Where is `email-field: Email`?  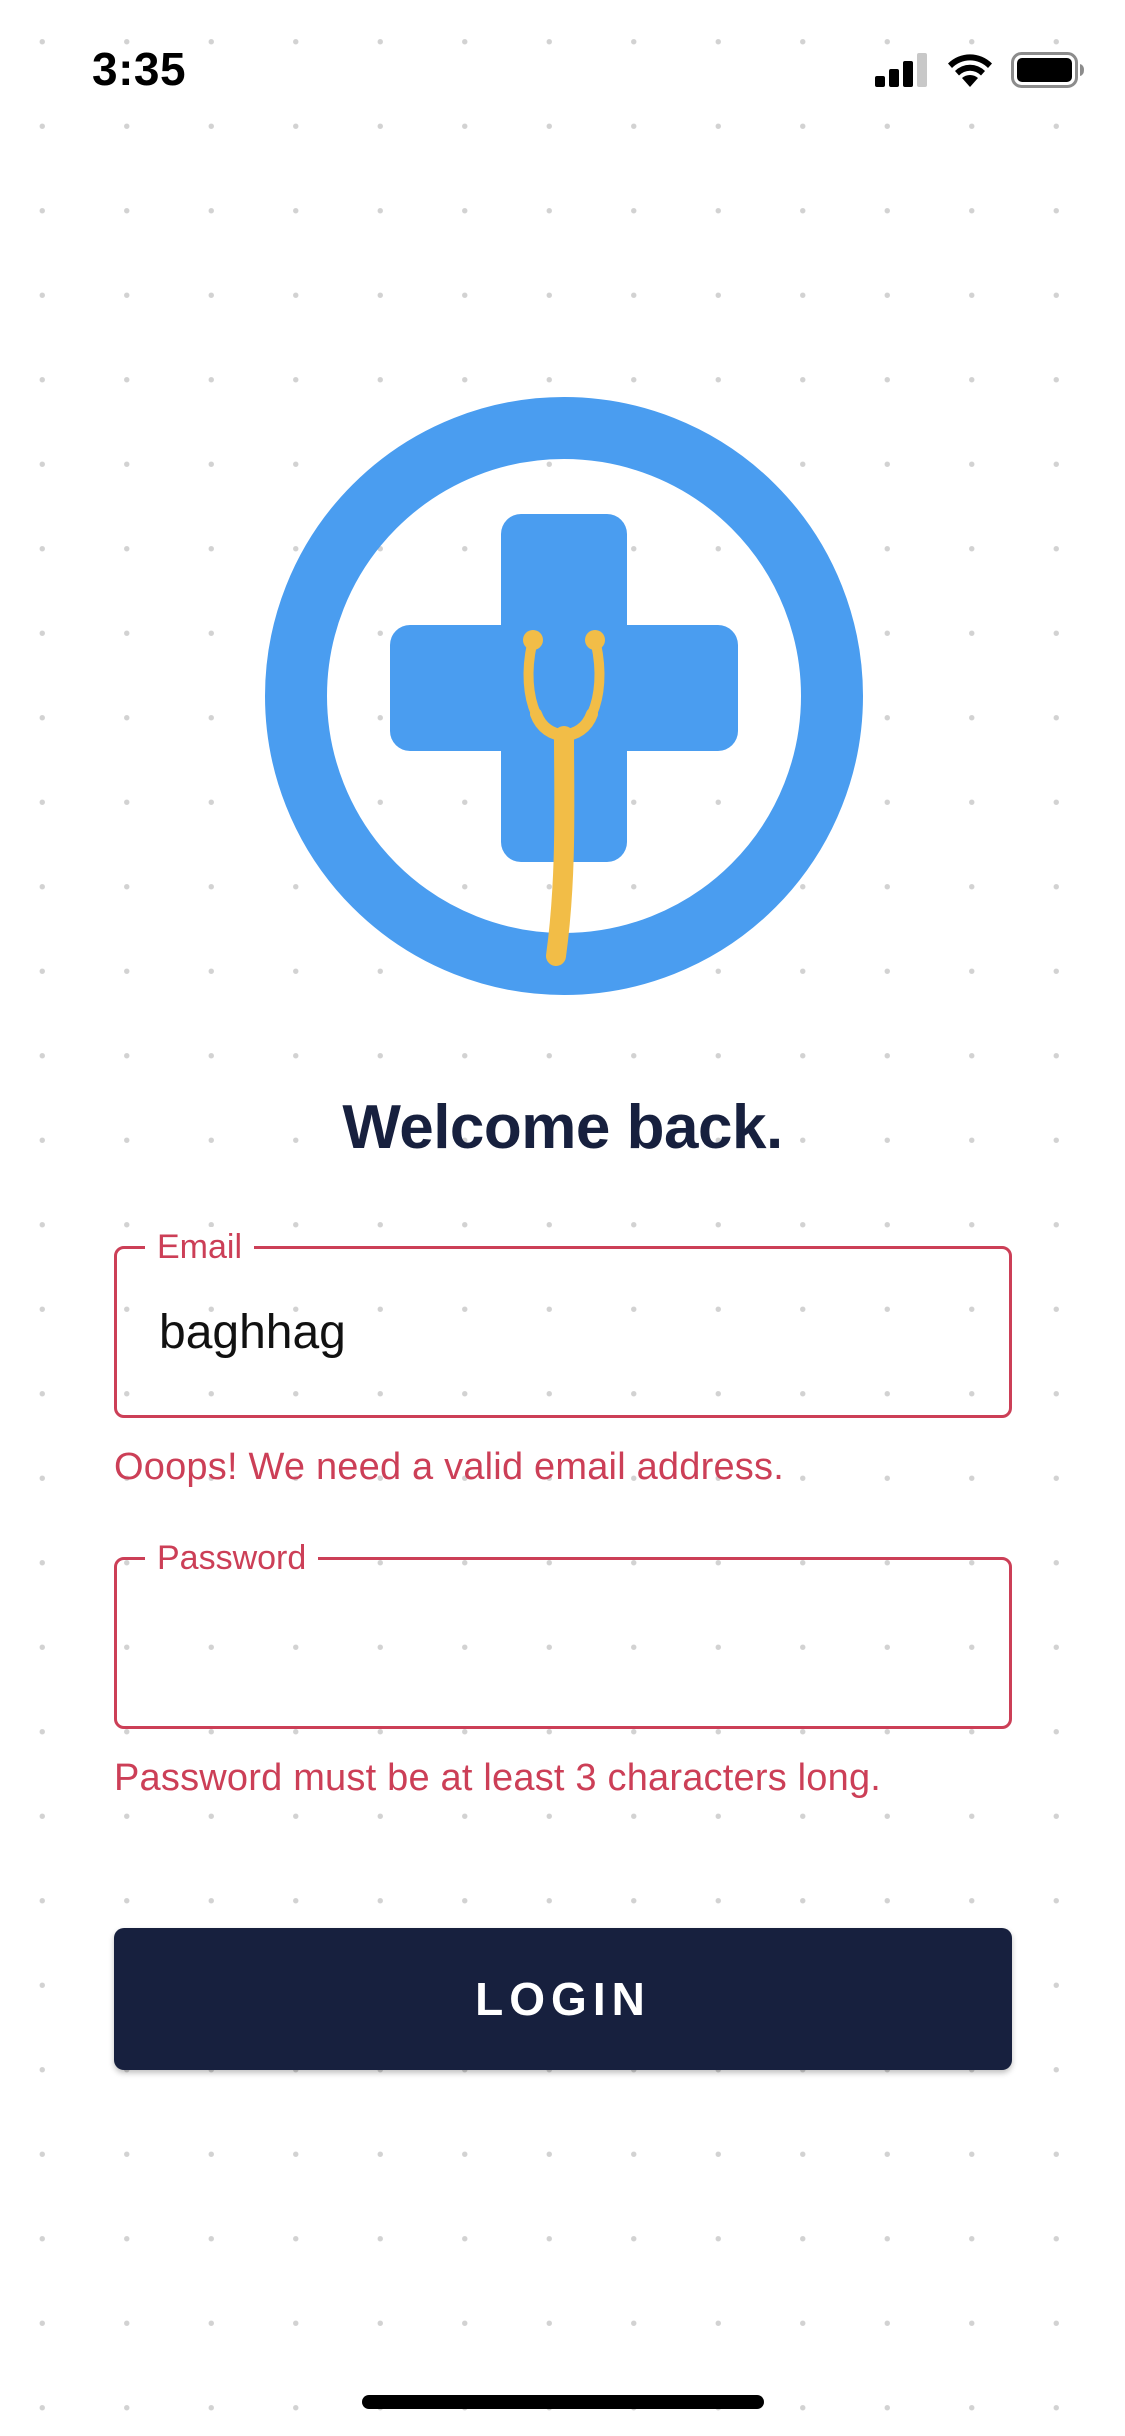 email-field: Email is located at coordinates (563, 1322).